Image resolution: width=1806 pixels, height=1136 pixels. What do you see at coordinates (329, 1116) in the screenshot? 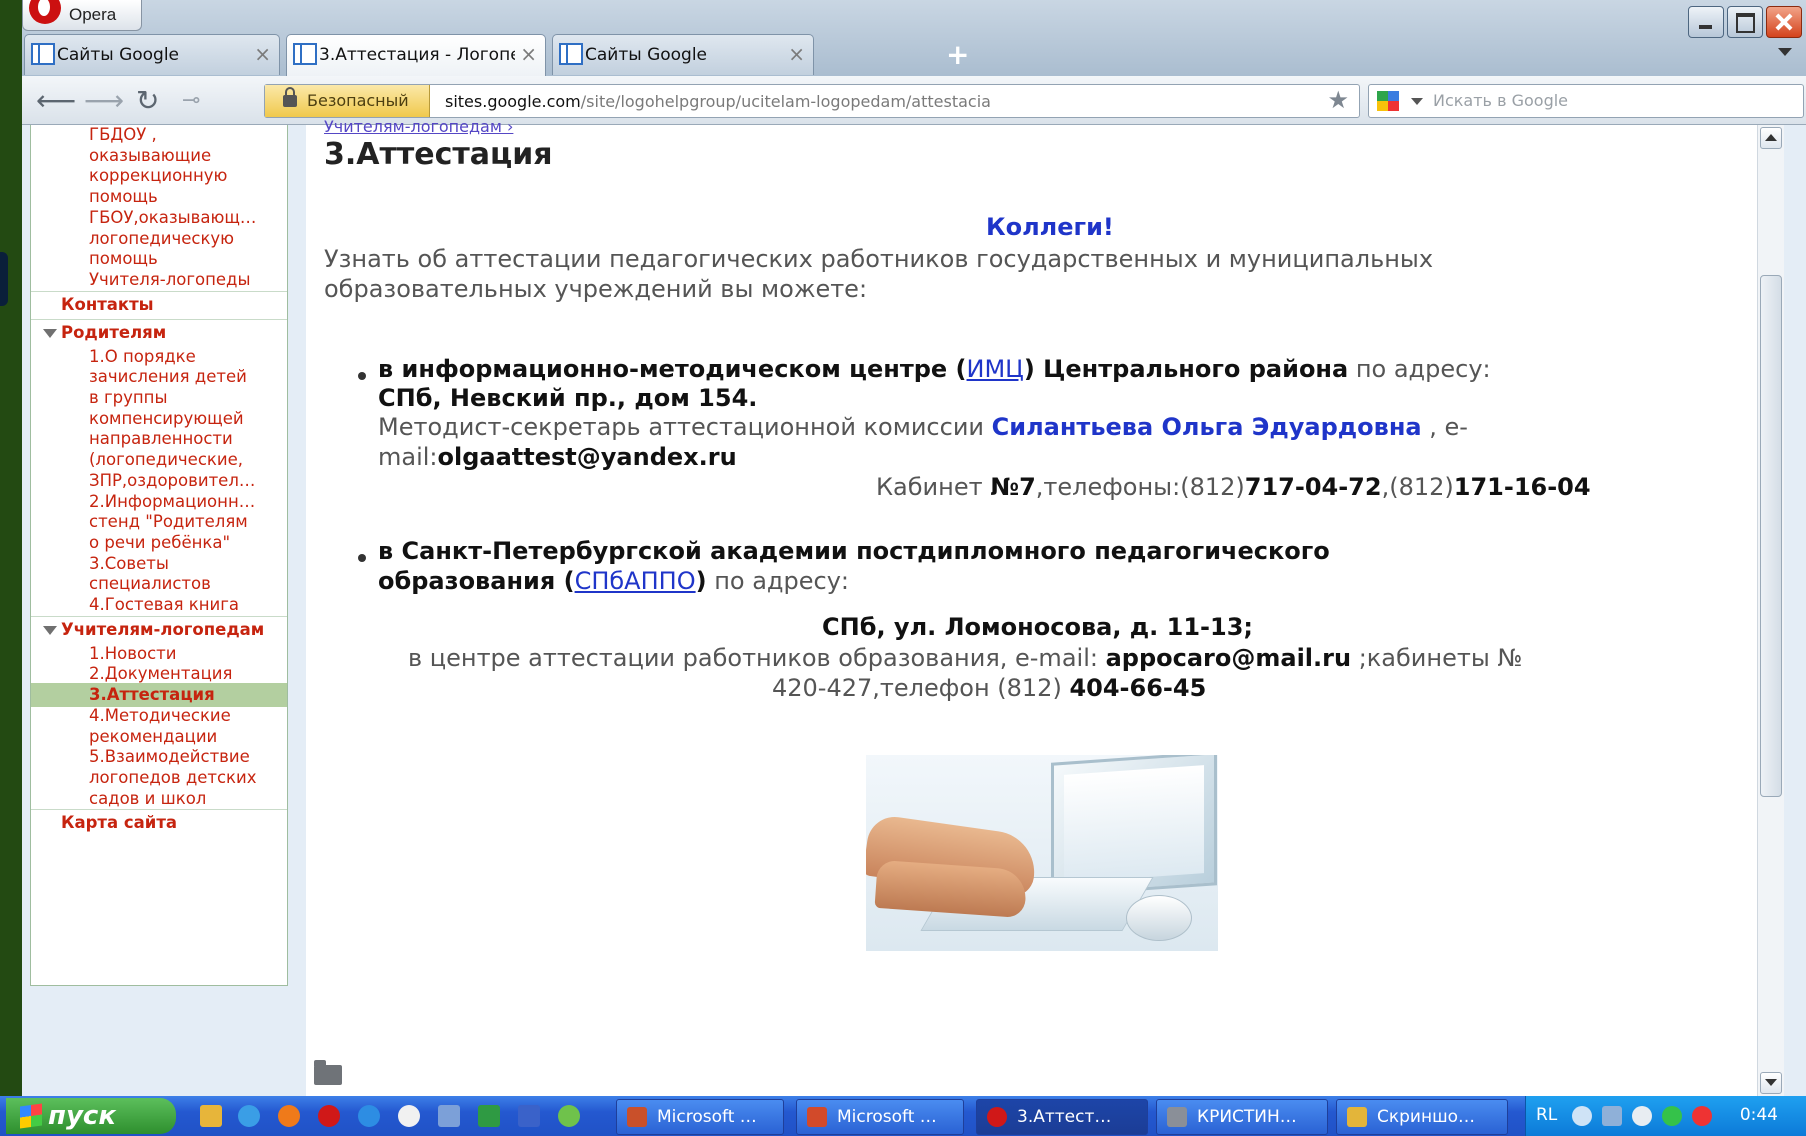
I see `opera-icon` at bounding box center [329, 1116].